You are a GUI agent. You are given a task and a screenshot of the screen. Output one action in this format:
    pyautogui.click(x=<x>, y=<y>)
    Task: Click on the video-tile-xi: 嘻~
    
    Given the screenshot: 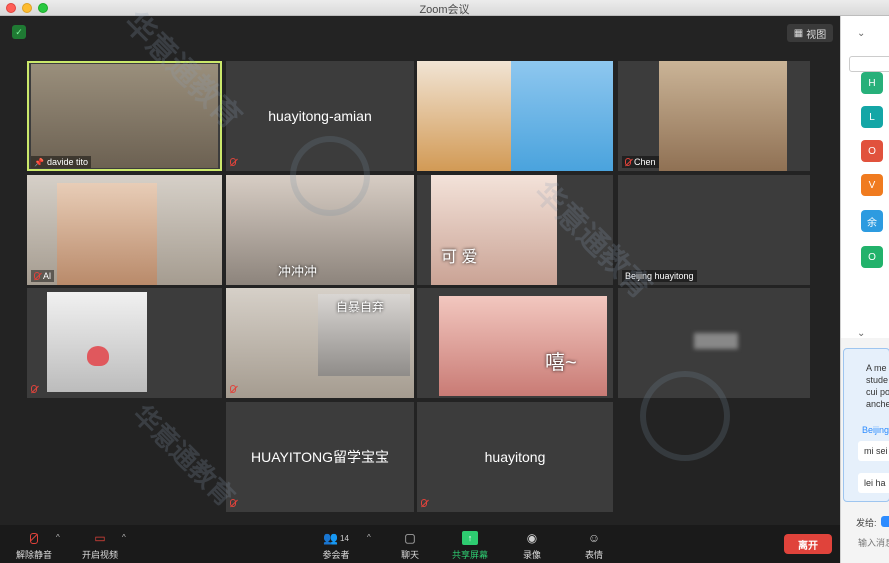 What is the action you would take?
    pyautogui.click(x=515, y=343)
    